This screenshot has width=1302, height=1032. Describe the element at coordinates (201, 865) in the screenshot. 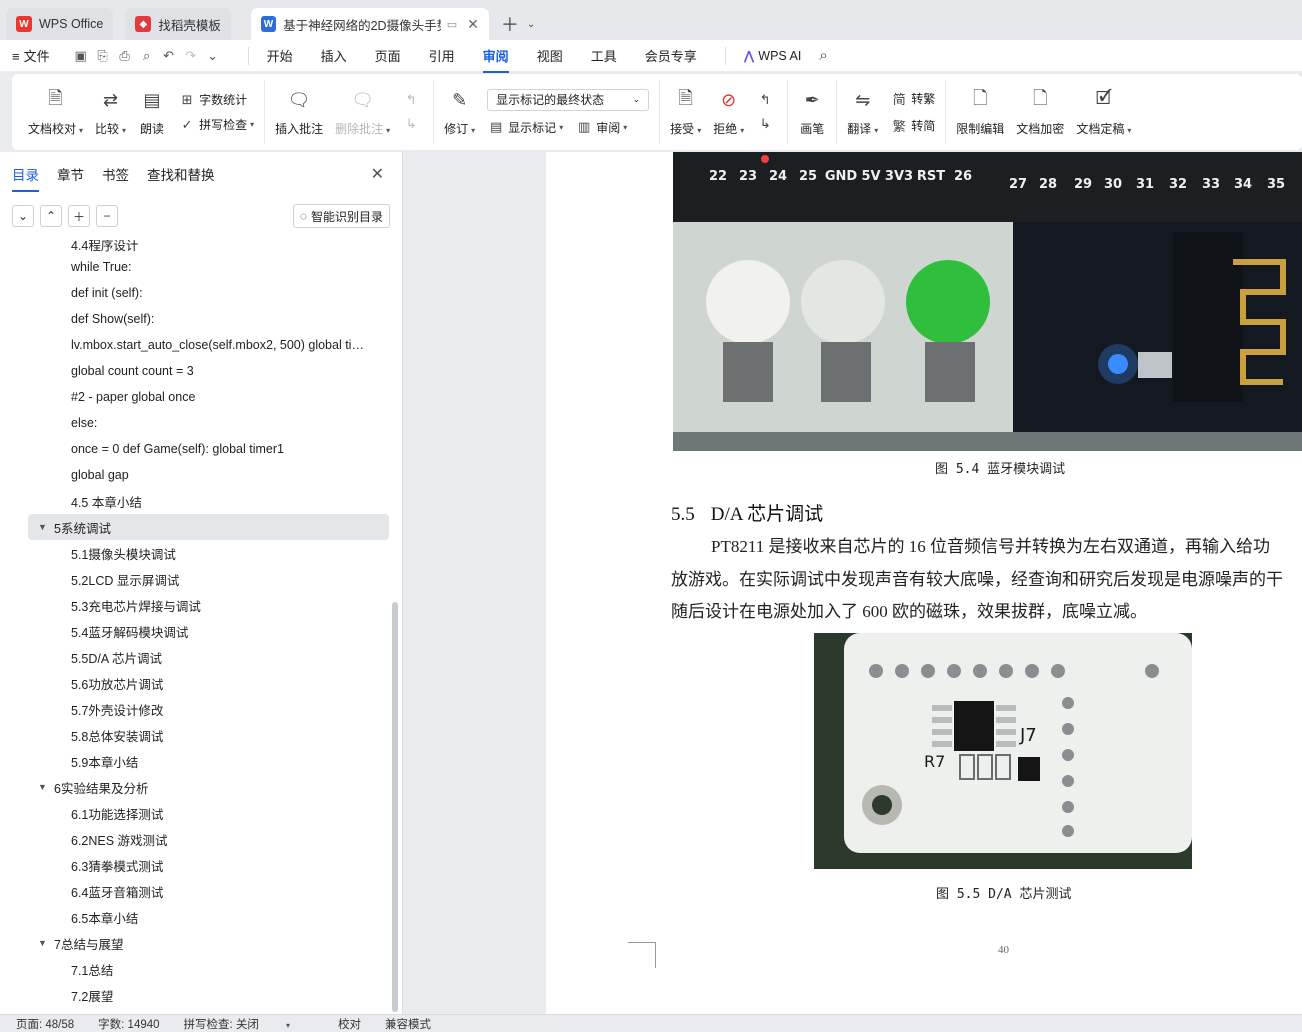

I see `toc-item: 6.3猜拳模式测试` at that location.